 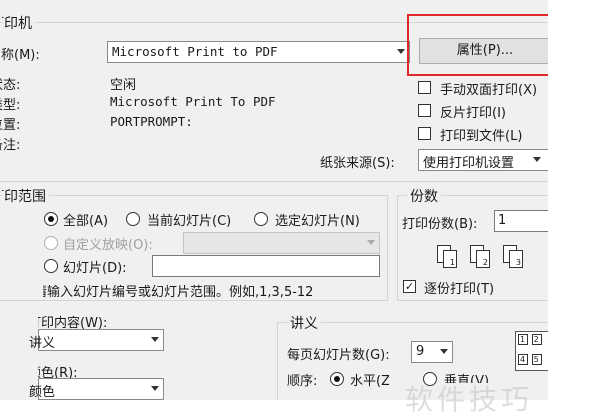 I want to click on paper-source-value: 使用打印机设置, so click(x=469, y=163).